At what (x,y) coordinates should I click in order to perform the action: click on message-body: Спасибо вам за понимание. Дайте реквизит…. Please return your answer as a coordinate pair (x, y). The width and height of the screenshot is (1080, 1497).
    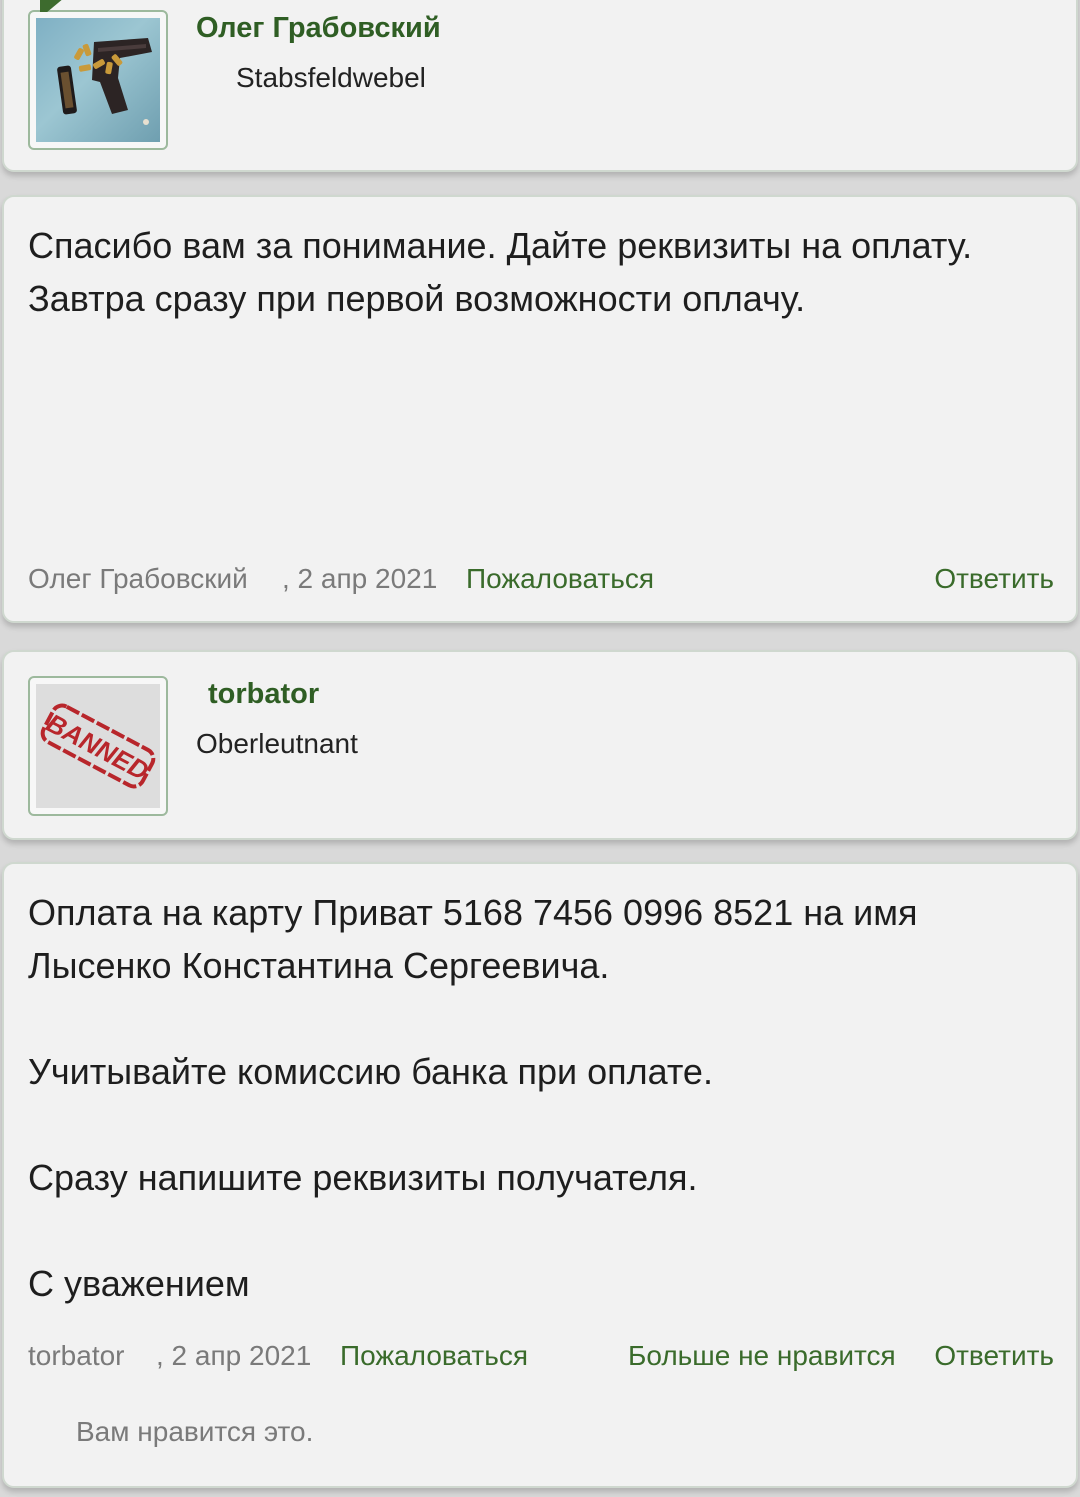
    Looking at the image, I should click on (541, 272).